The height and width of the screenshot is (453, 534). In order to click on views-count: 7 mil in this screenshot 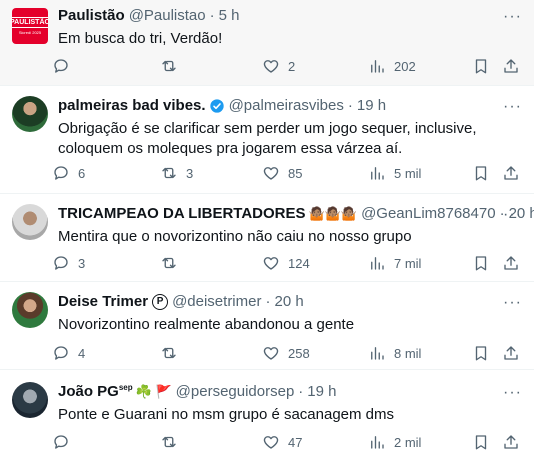, I will do `click(408, 263)`.